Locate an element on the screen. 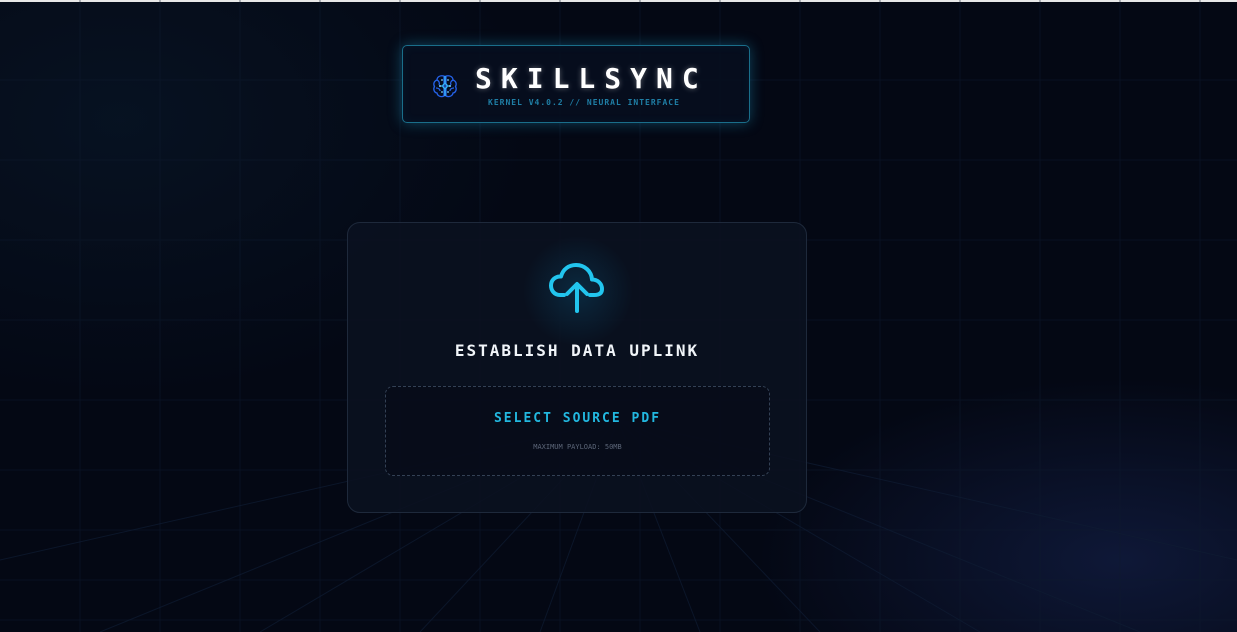  upload-title: ESTABLISH DATA UPLINK is located at coordinates (577, 350).